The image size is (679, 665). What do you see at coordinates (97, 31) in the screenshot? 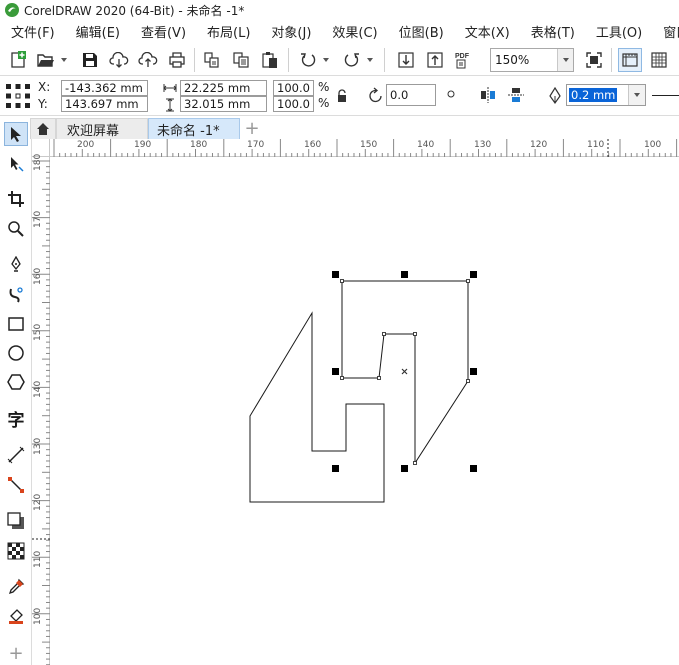
I see `menu-edit: 编辑(E)` at bounding box center [97, 31].